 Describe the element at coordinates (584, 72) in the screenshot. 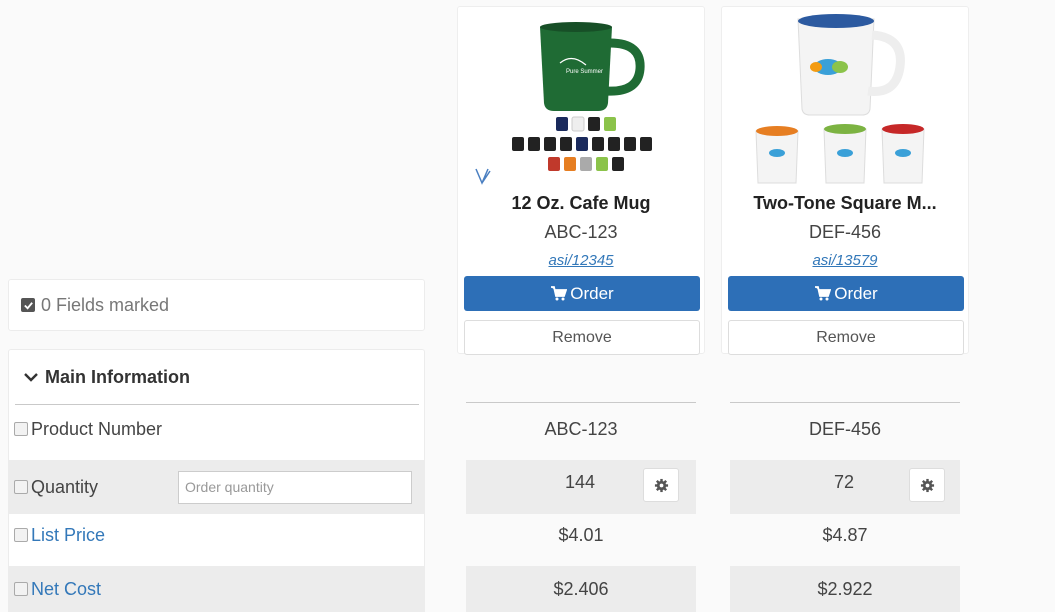

I see `svg-text: Pure Summer` at that location.